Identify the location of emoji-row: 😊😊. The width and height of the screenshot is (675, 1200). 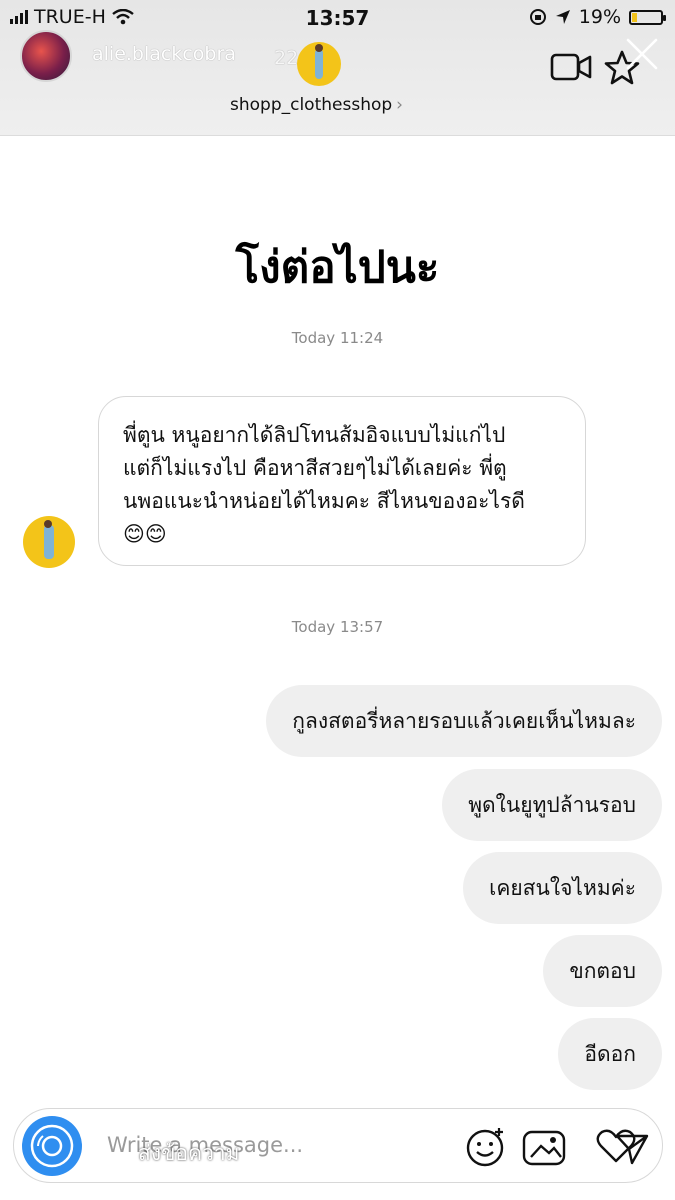
(342, 534).